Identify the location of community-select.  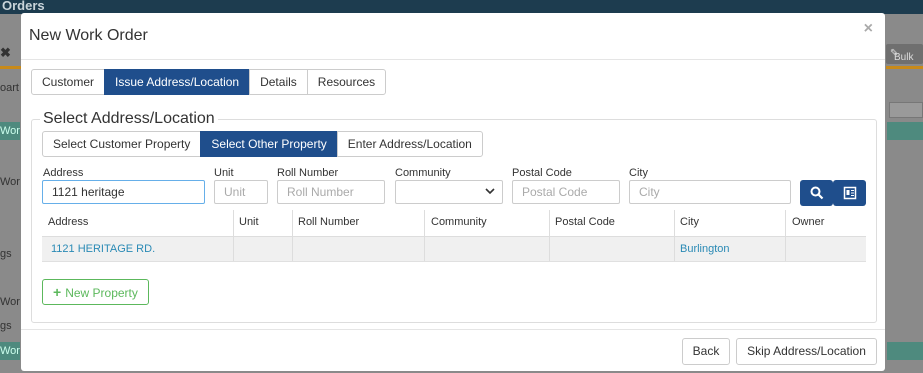
(449, 192).